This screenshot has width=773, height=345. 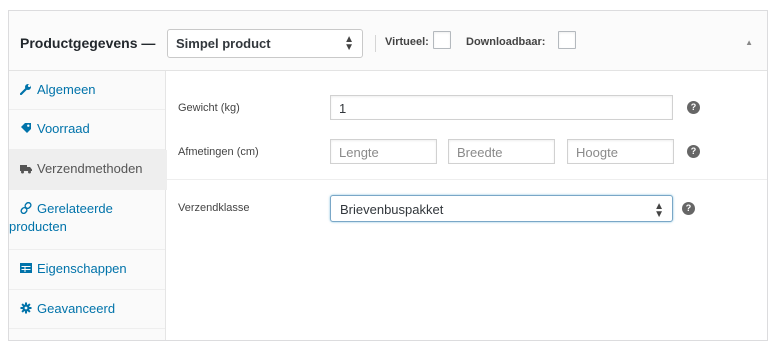 I want to click on tab-general: Algemeen, so click(x=87, y=90).